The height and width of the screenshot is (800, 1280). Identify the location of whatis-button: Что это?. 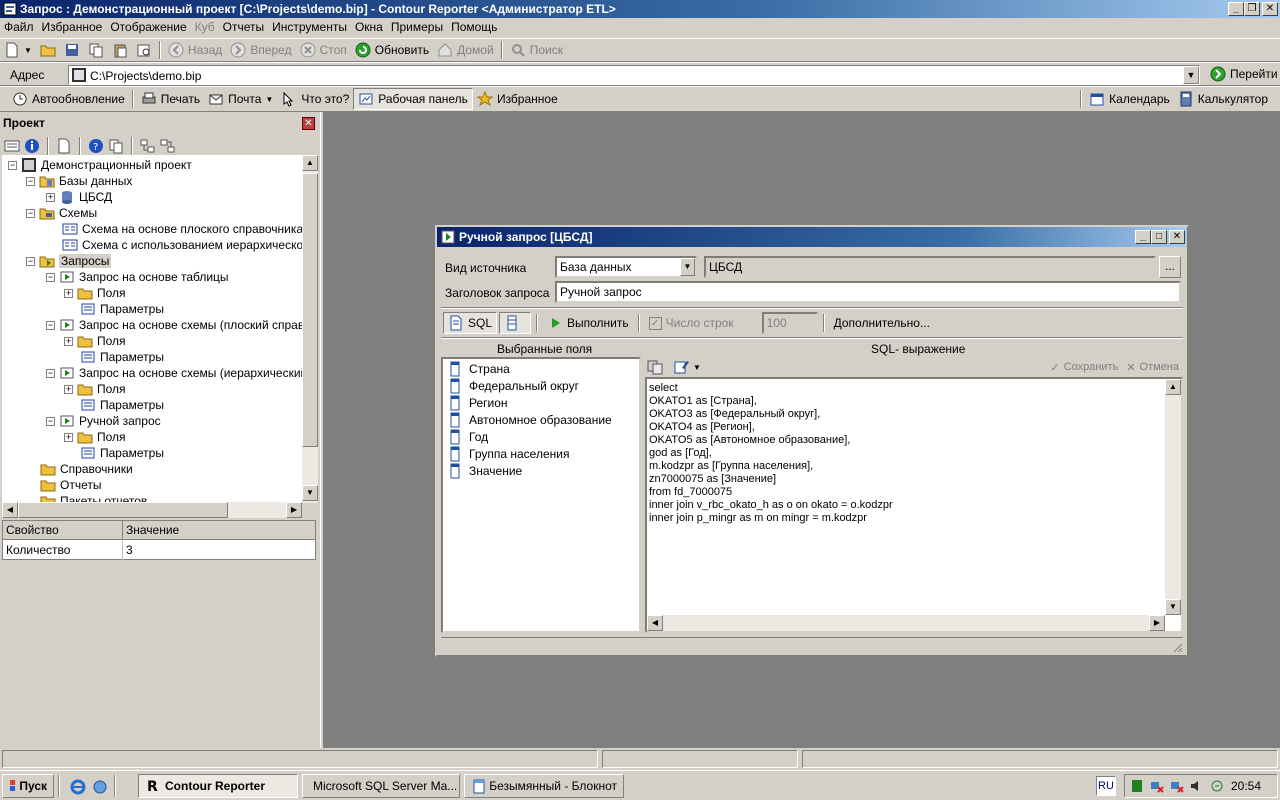
(315, 99).